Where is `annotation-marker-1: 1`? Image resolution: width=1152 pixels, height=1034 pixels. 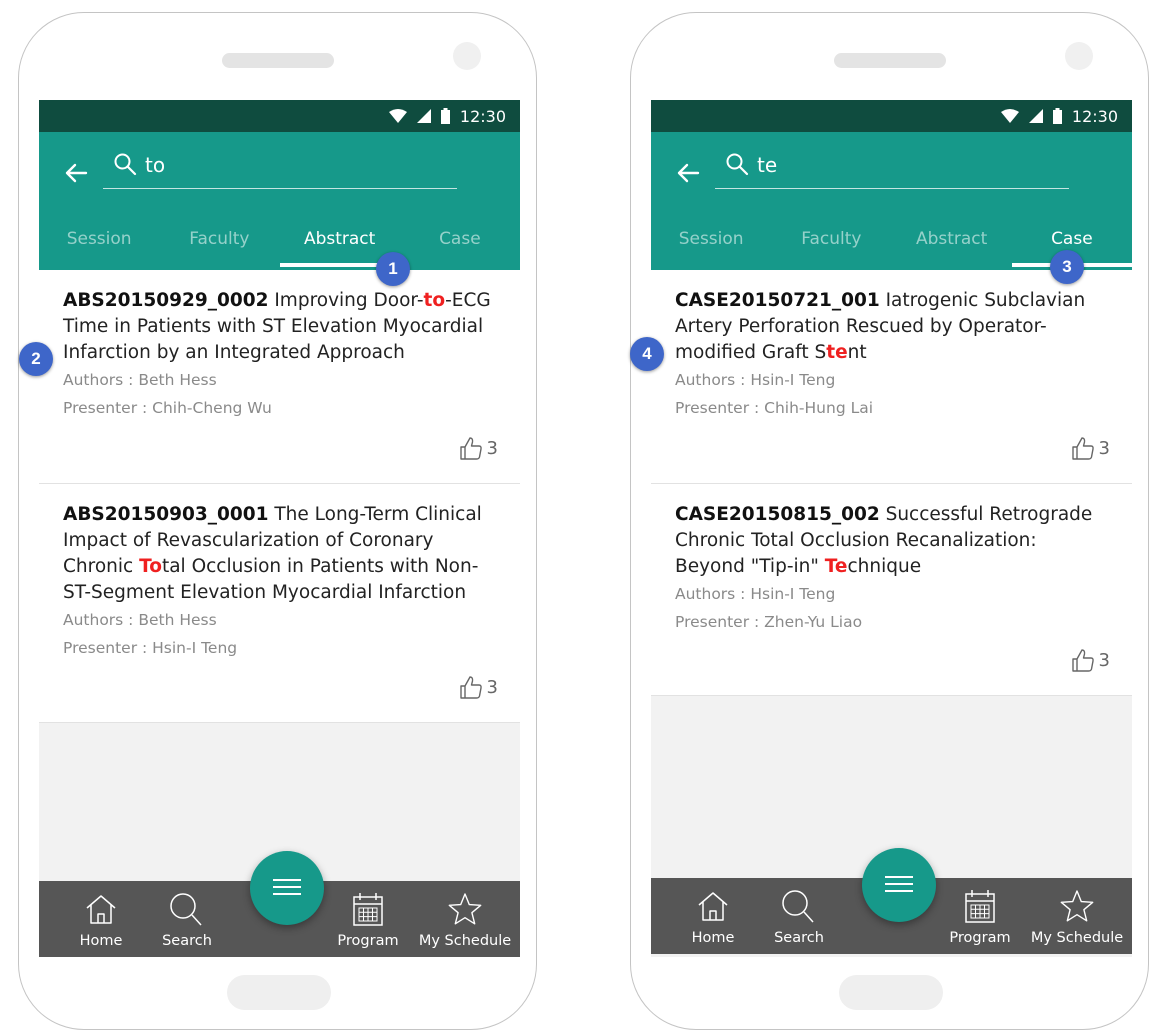
annotation-marker-1: 1 is located at coordinates (393, 269).